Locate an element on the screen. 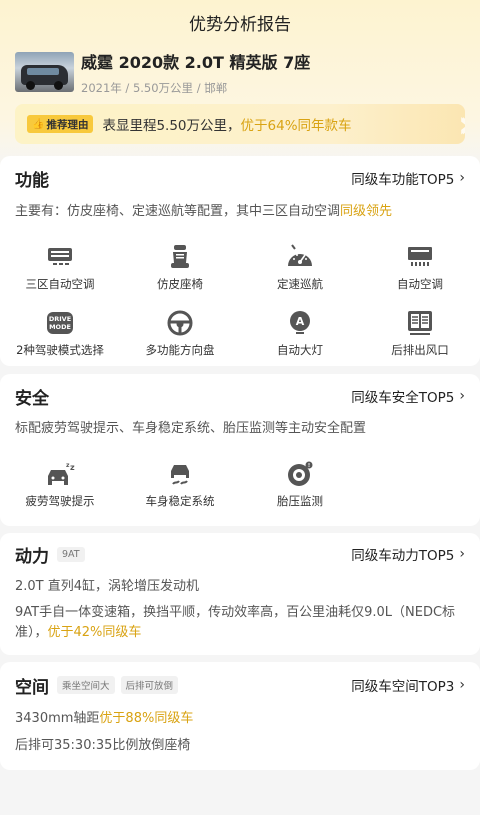 This screenshot has width=480, height=815. space-fold-text: 后排可35:30:35比例放倒座椅 is located at coordinates (103, 745).